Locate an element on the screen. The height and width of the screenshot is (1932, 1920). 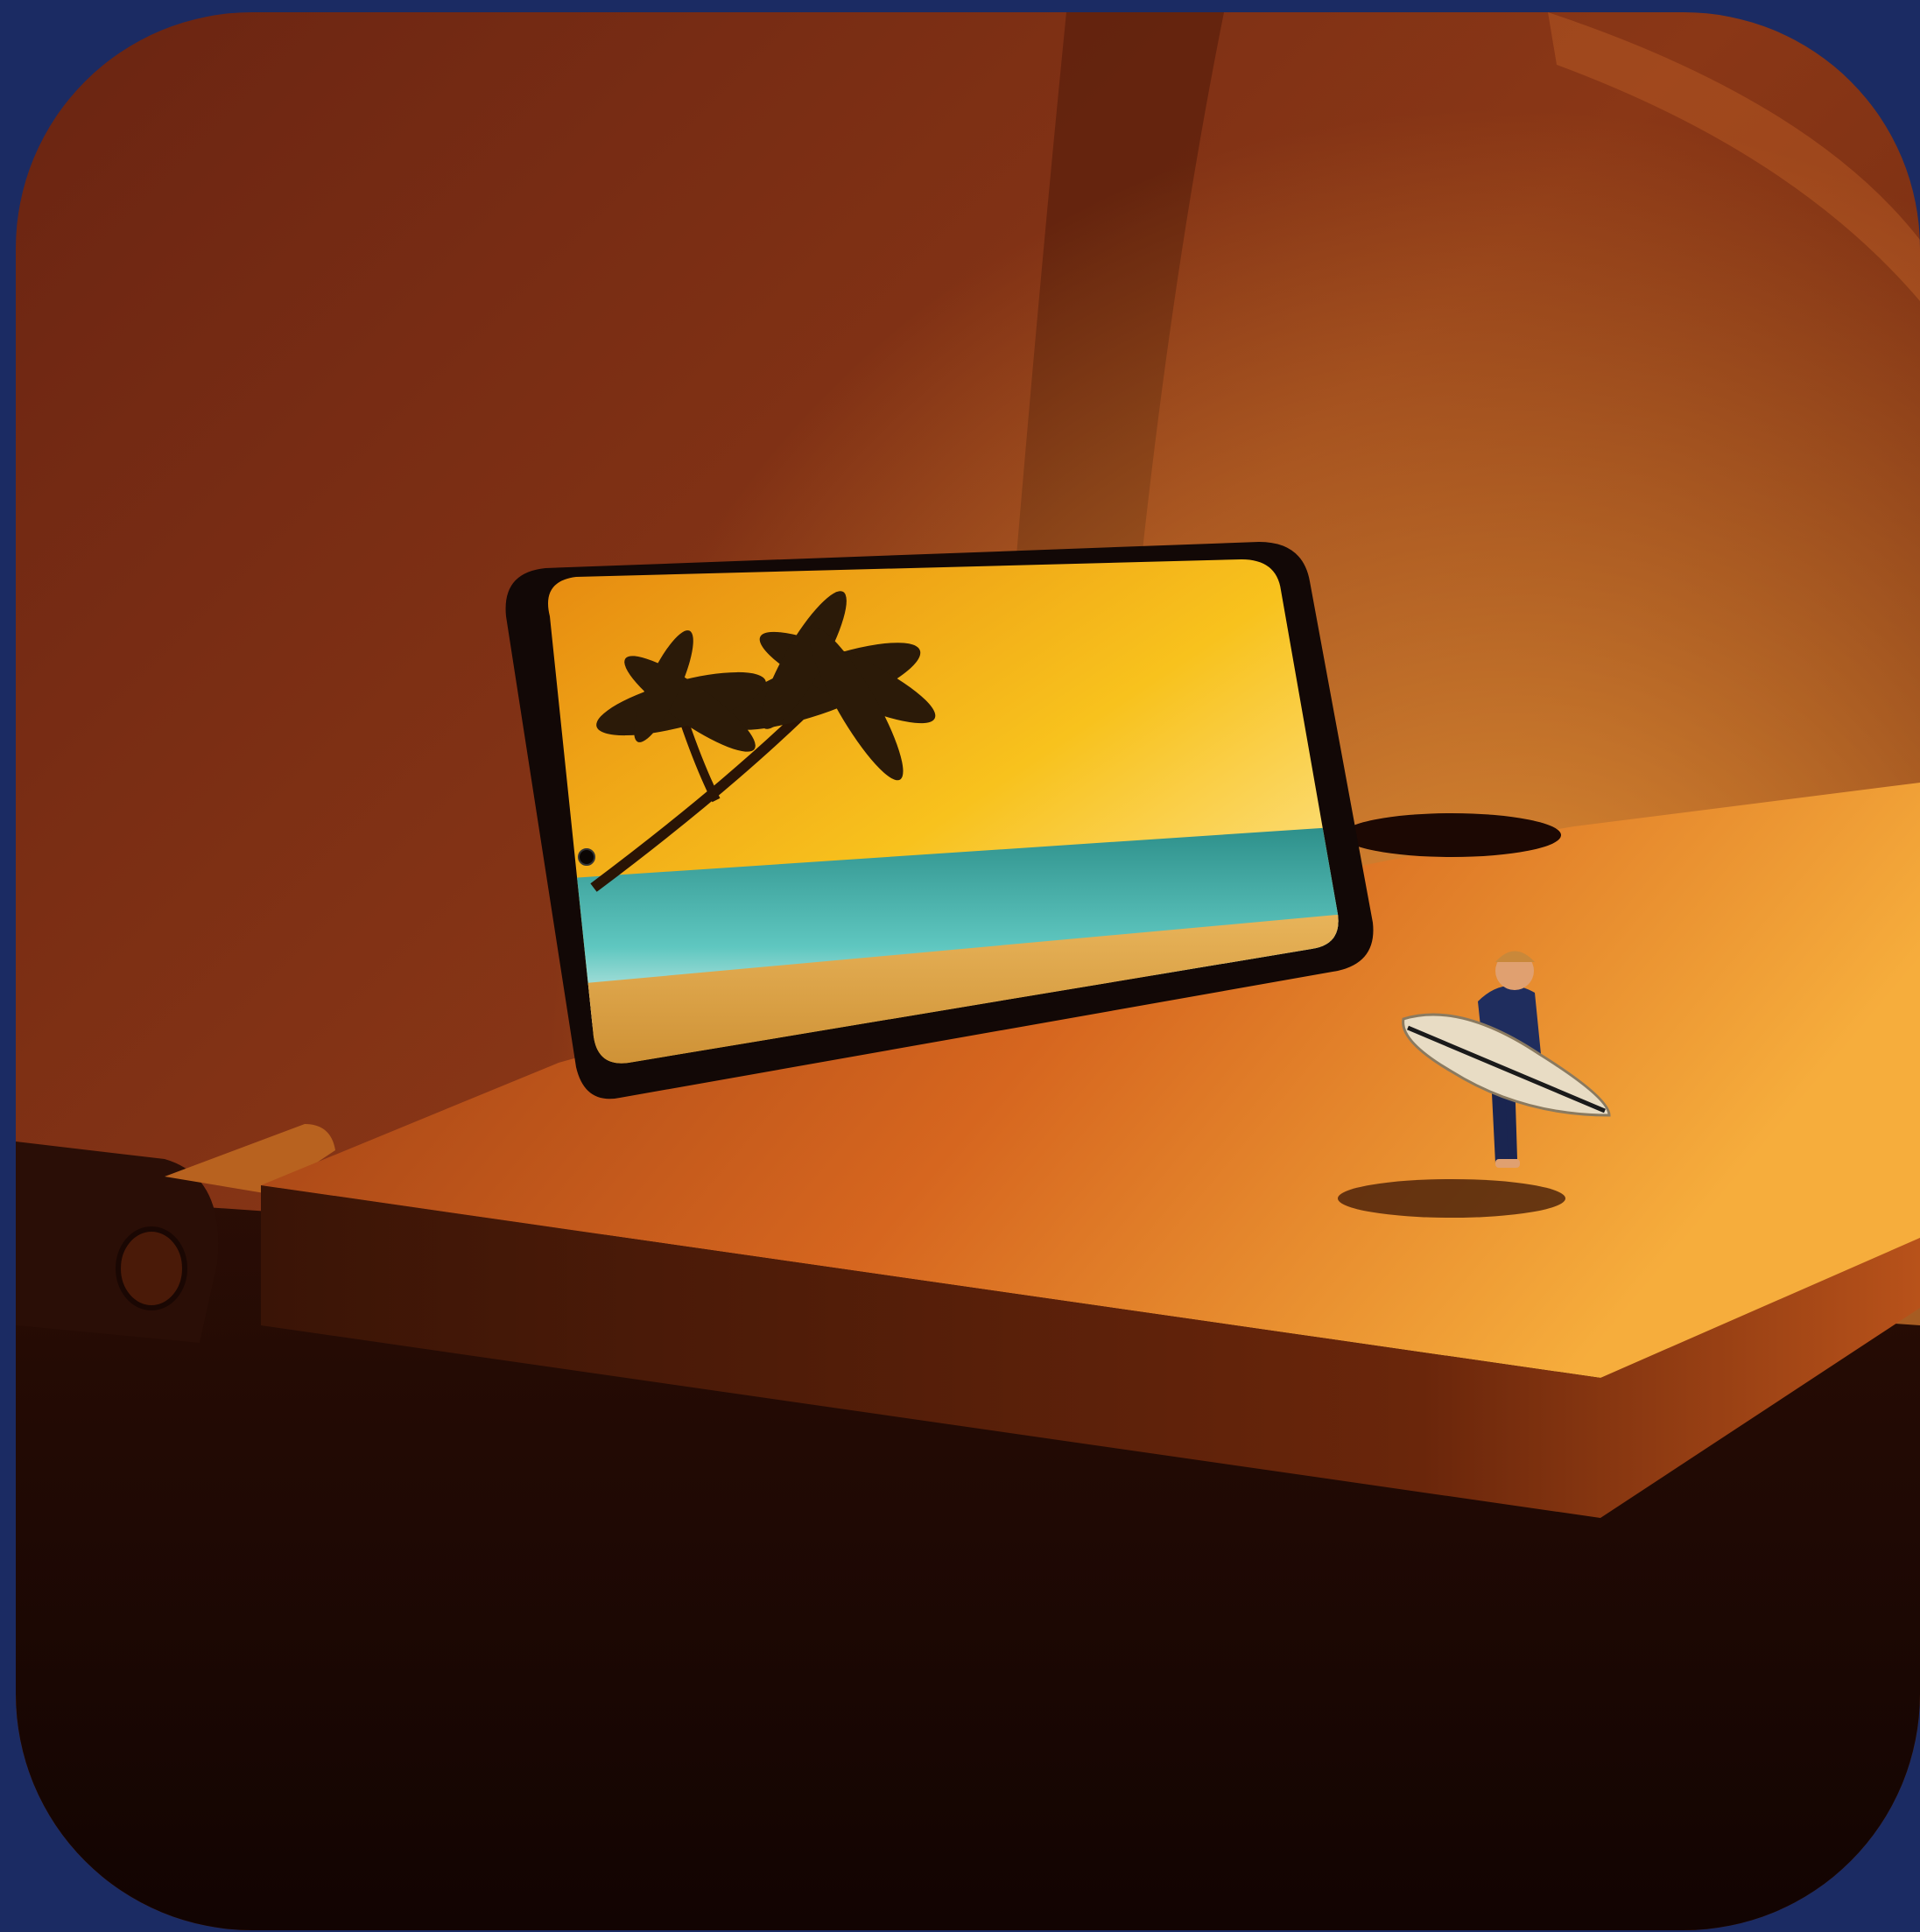
front-camera-icon is located at coordinates (586, 857).